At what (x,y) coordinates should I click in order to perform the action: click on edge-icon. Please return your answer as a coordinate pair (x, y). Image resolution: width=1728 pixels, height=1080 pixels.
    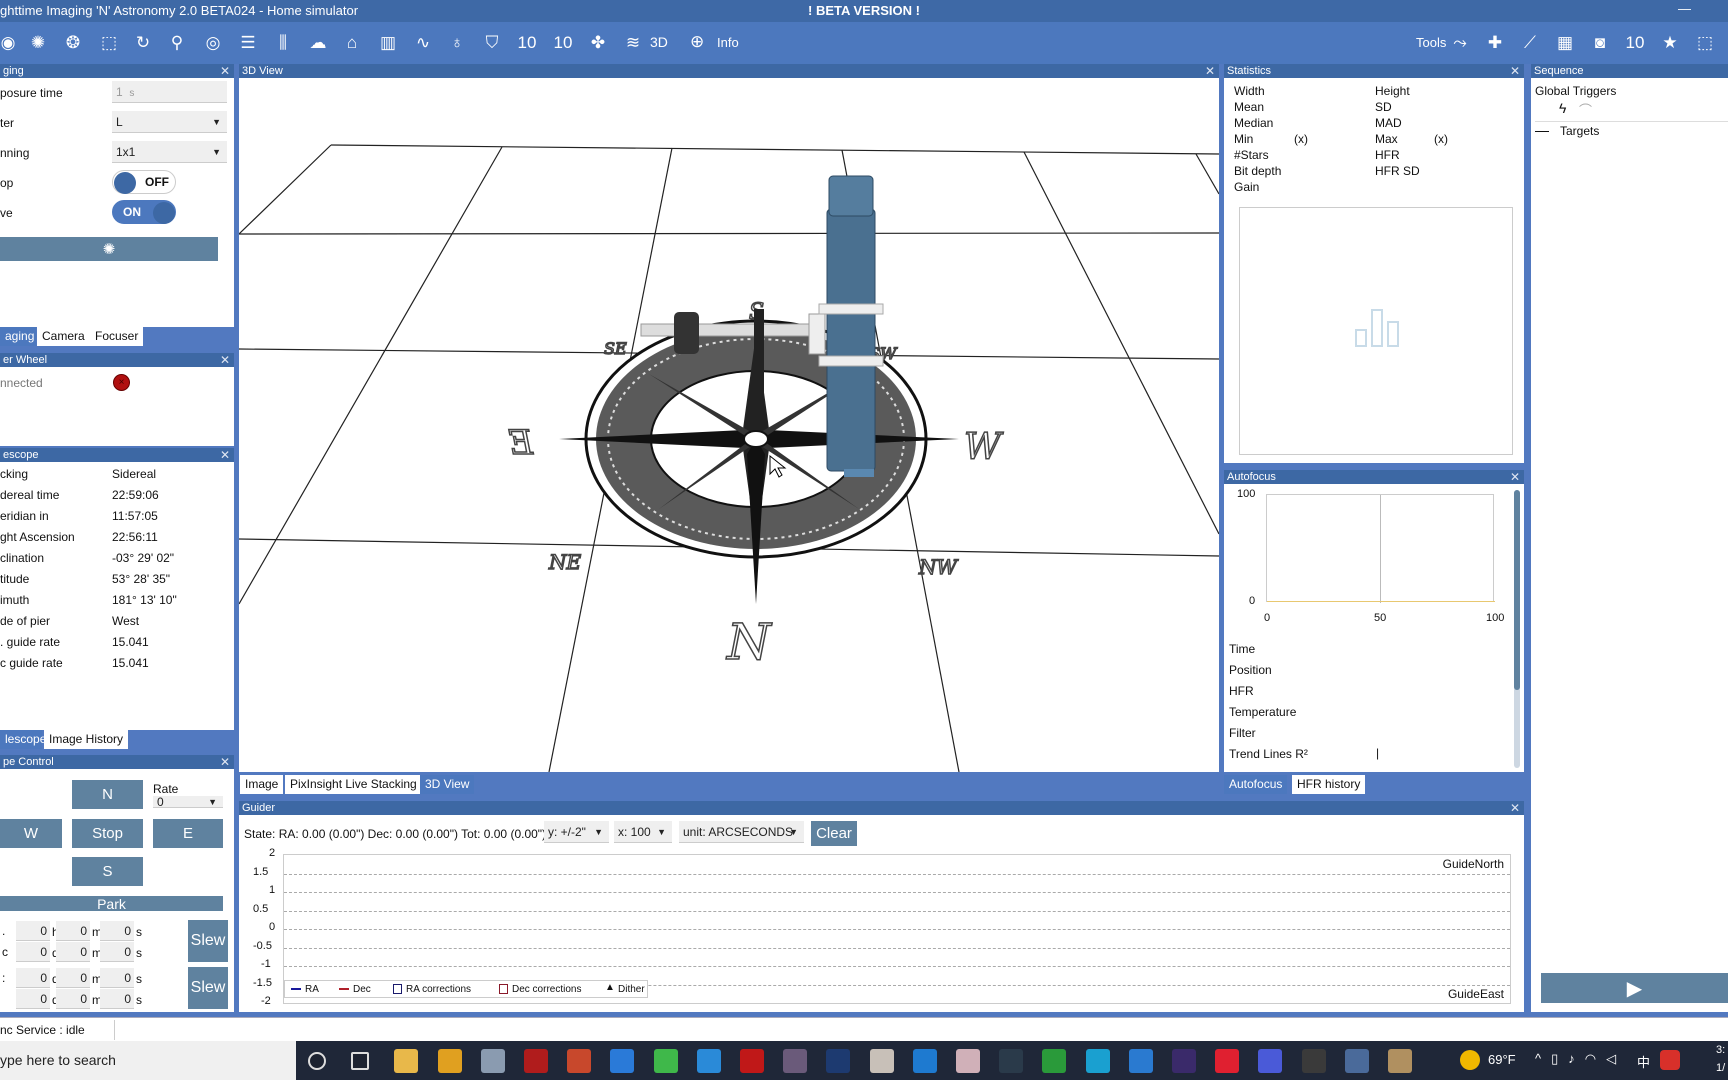
    Looking at the image, I should click on (1097, 1061).